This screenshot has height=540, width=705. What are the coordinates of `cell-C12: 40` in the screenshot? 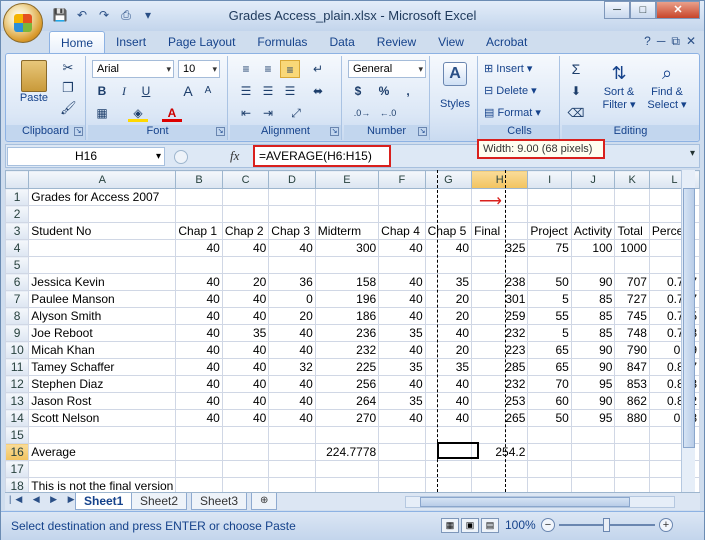 It's located at (245, 384).